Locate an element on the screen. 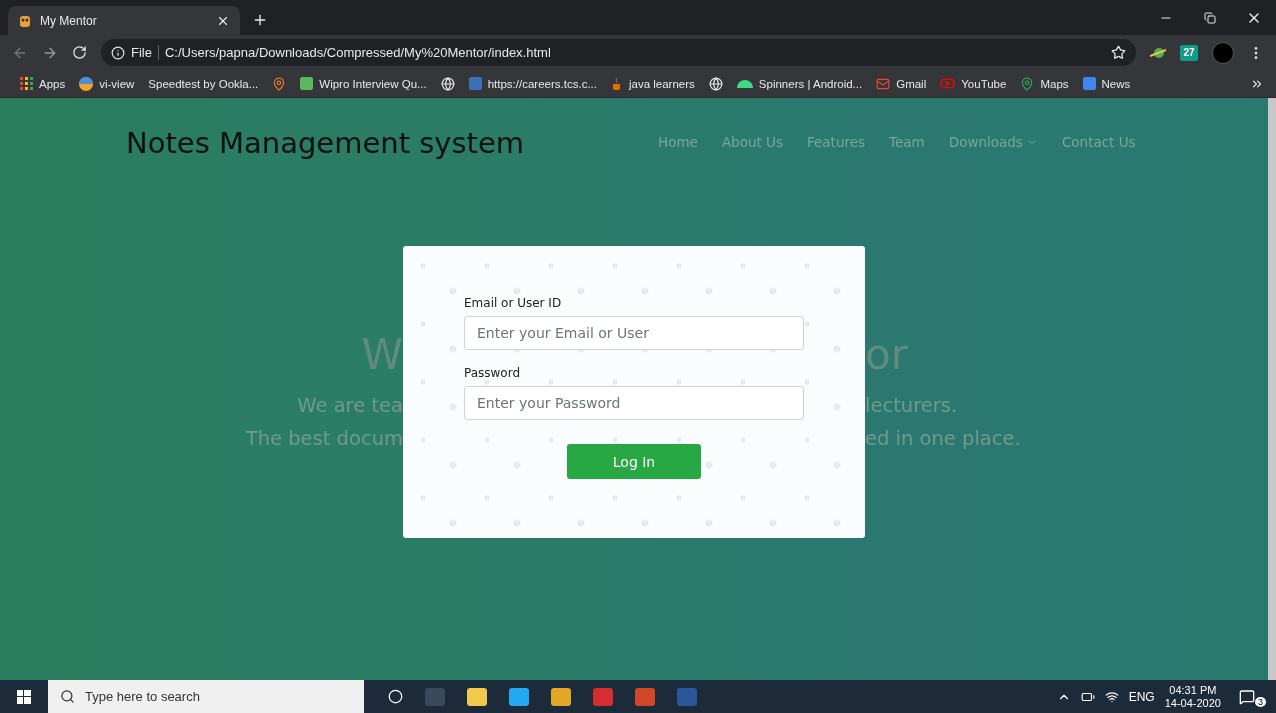 This screenshot has width=1276, height=713. site-brand: Notes Management system is located at coordinates (326, 143).